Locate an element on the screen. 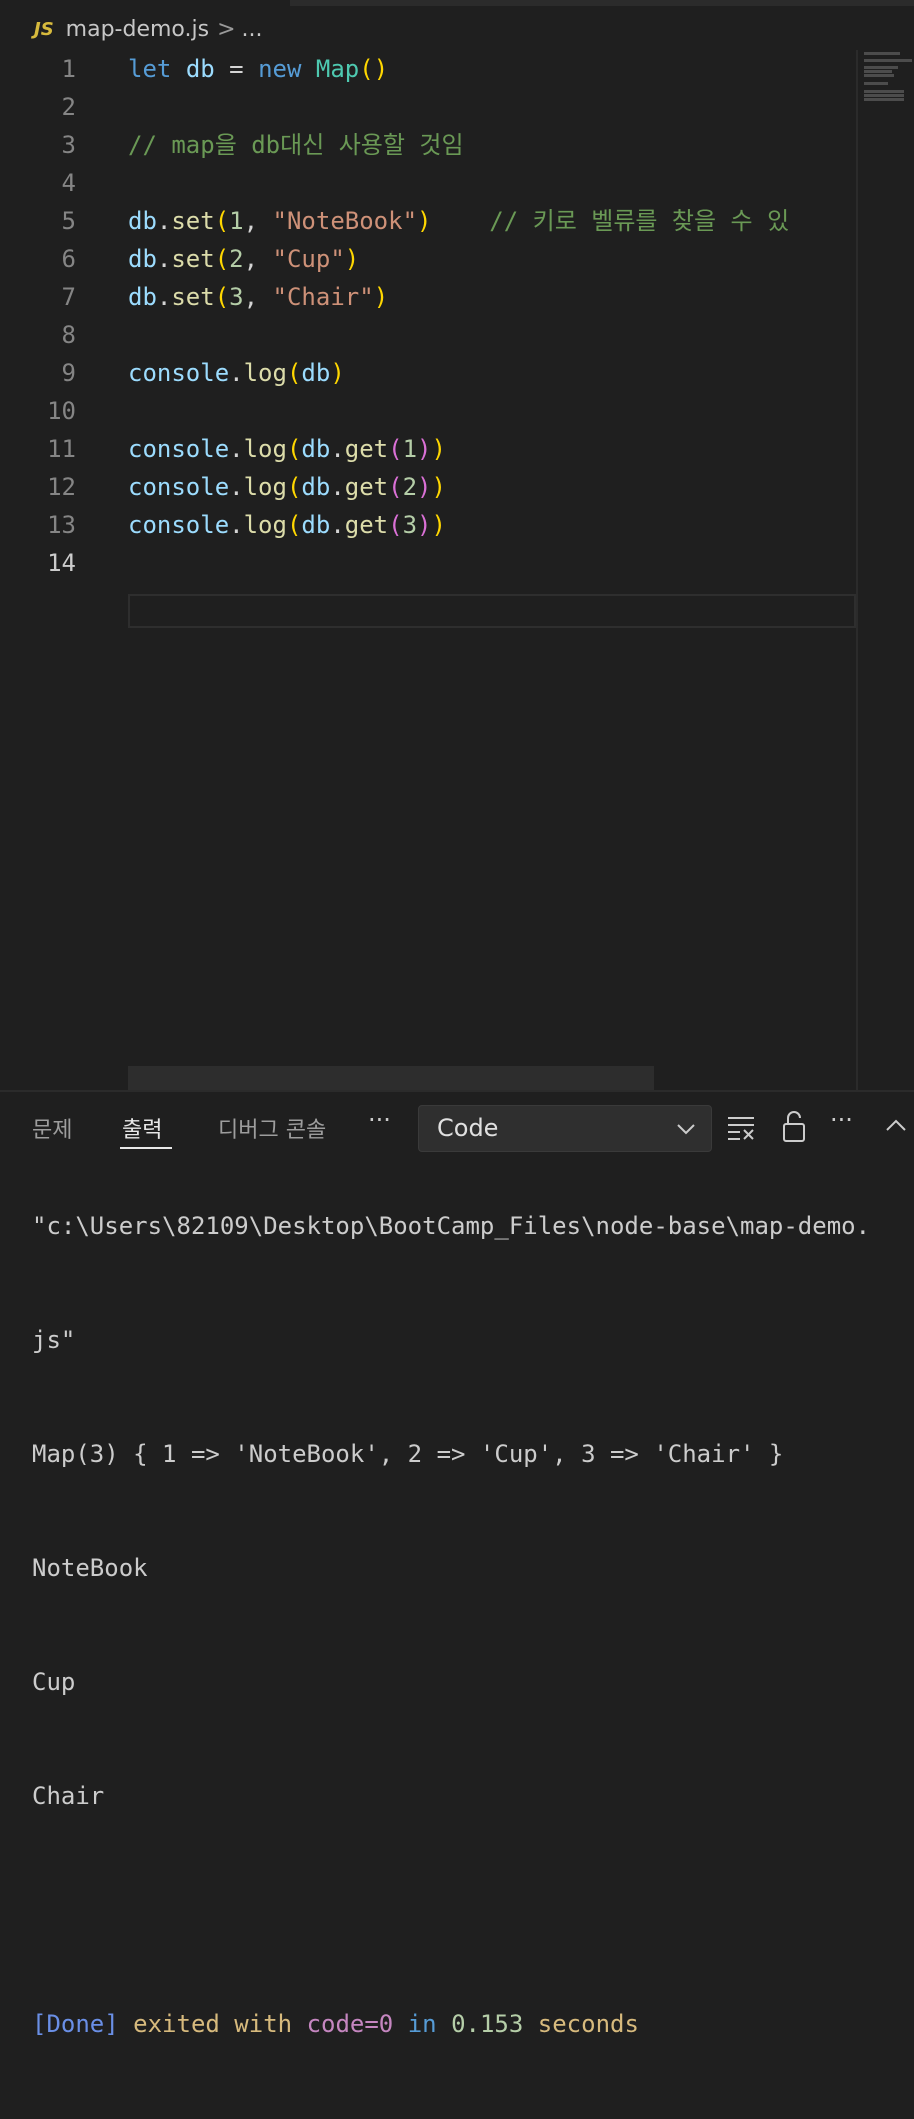 The width and height of the screenshot is (914, 2119). line-number: 2 is located at coordinates (68, 107).